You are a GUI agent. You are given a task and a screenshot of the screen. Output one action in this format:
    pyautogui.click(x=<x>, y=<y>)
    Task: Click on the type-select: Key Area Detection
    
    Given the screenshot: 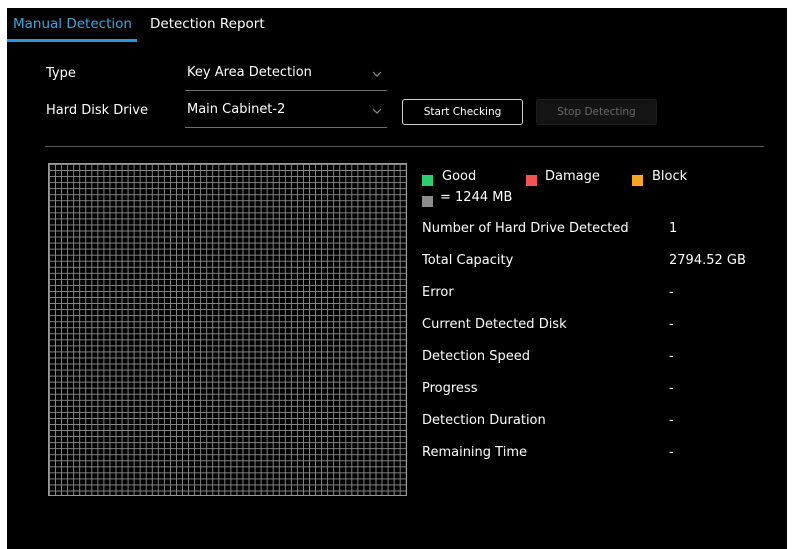 What is the action you would take?
    pyautogui.click(x=286, y=77)
    